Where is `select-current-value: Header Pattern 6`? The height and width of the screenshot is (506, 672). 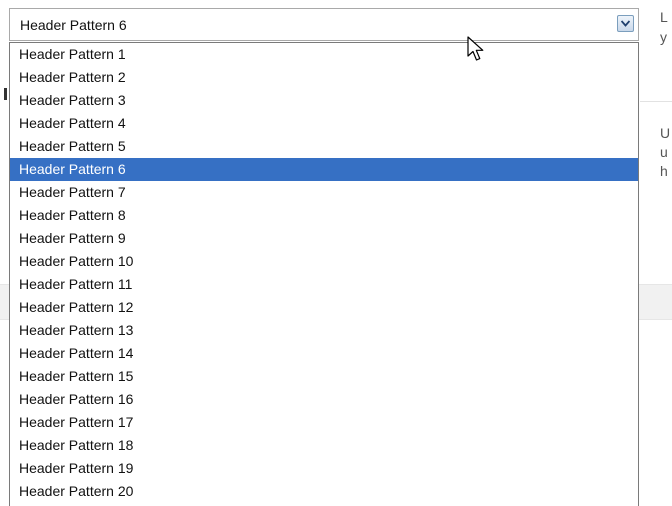 select-current-value: Header Pattern 6 is located at coordinates (73, 25).